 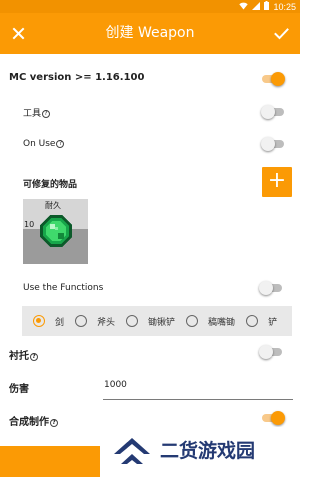 What do you see at coordinates (267, 6) in the screenshot?
I see `battery-icon` at bounding box center [267, 6].